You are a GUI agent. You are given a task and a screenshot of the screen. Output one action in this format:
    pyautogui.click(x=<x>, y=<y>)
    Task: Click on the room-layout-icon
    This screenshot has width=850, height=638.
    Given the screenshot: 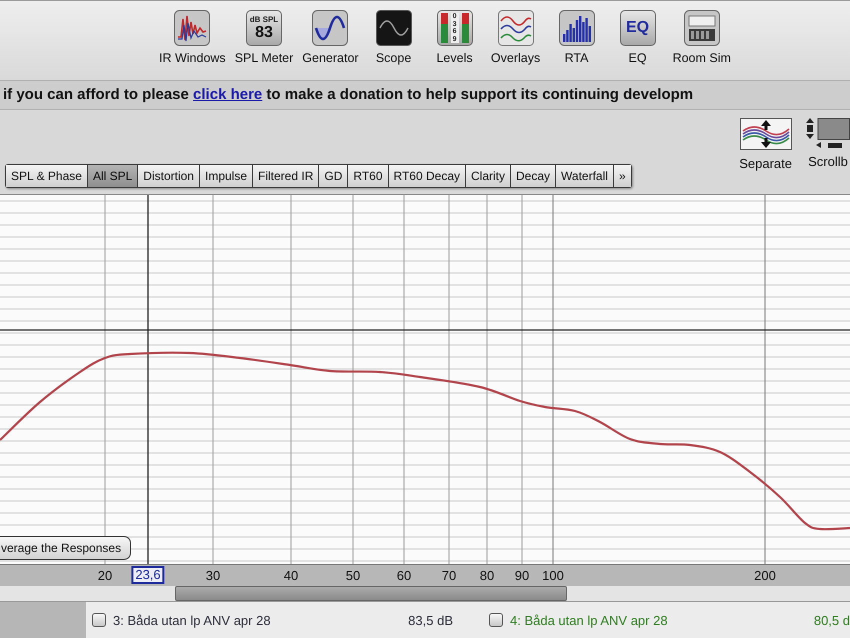 What is the action you would take?
    pyautogui.click(x=702, y=28)
    